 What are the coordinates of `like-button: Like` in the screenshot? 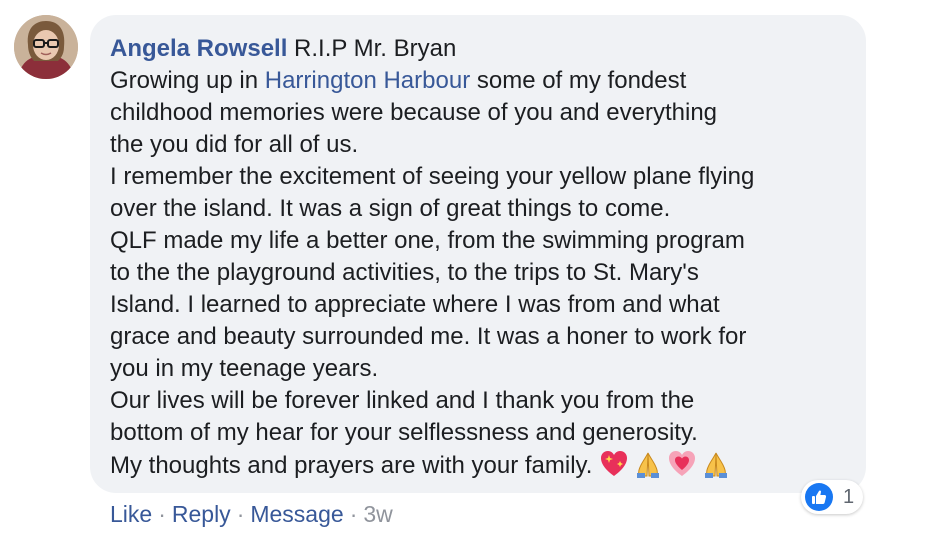 It's located at (131, 514).